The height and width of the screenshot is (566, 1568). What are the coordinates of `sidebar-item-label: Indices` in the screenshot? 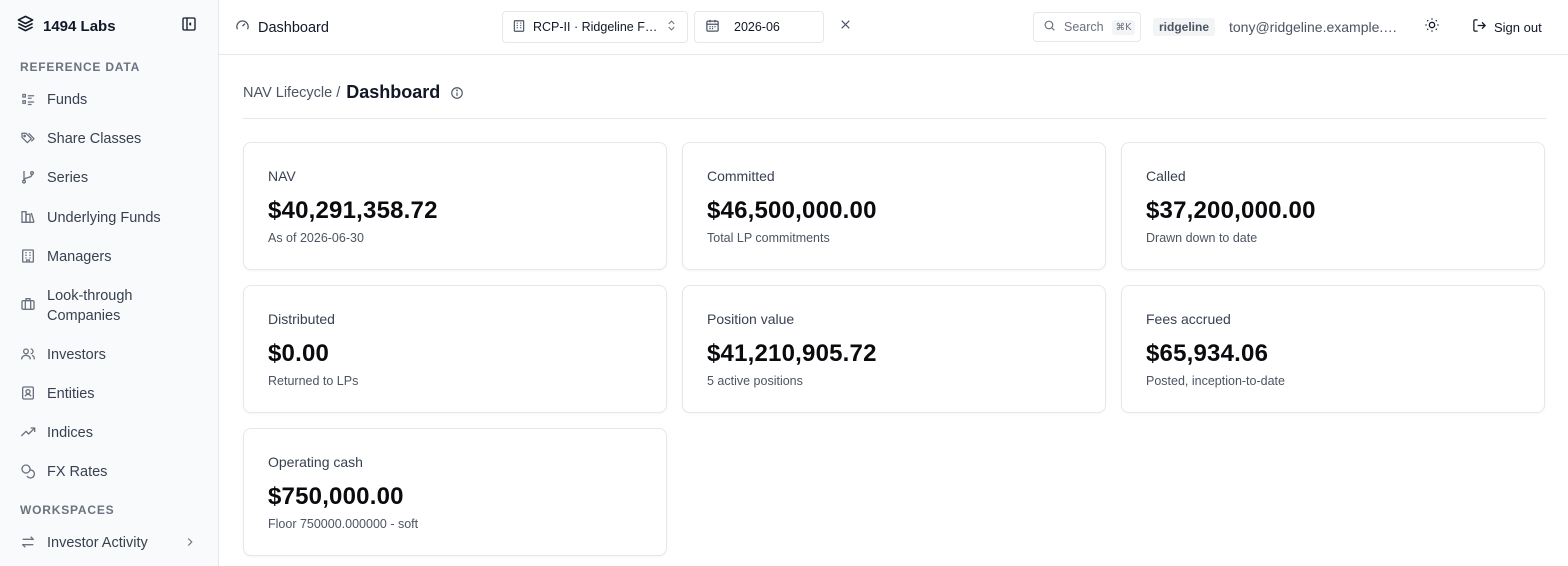 It's located at (70, 433).